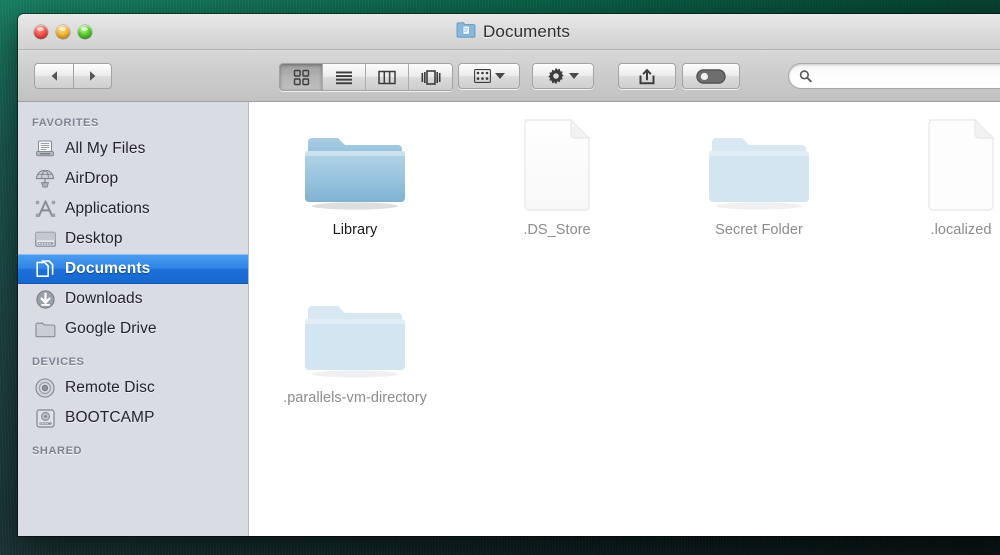 This screenshot has width=1000, height=555. I want to click on search-field, so click(894, 76).